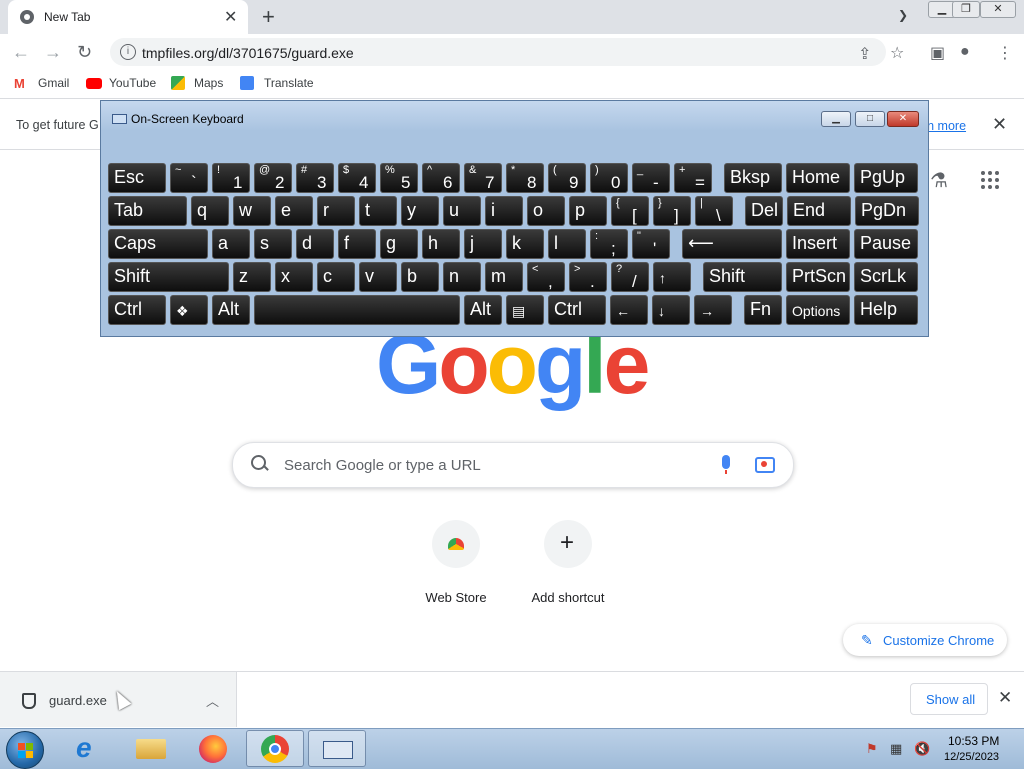 The image size is (1024, 769). Describe the element at coordinates (765, 465) in the screenshot. I see `lens-camera-icon` at that location.